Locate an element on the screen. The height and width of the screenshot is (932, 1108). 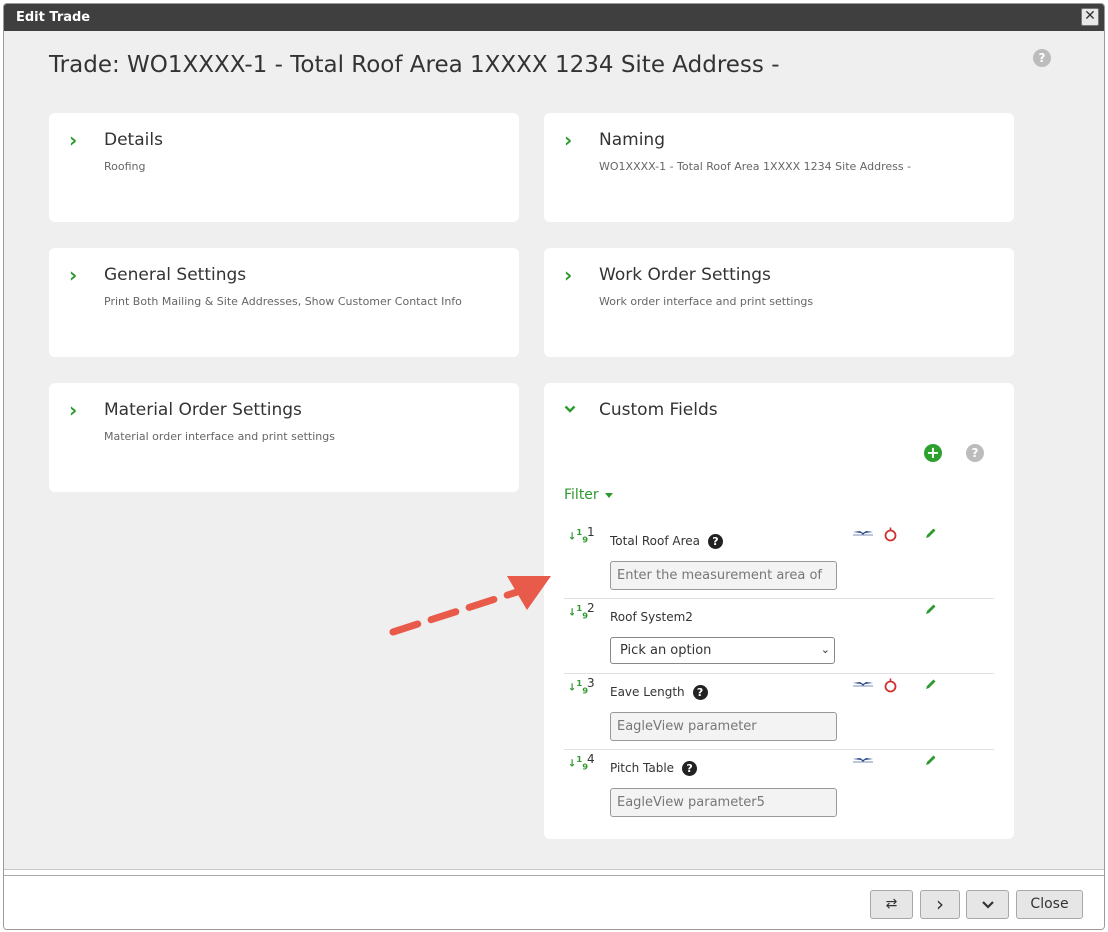
work-order-settings-subtitle: Work order interface and print settings is located at coordinates (706, 301).